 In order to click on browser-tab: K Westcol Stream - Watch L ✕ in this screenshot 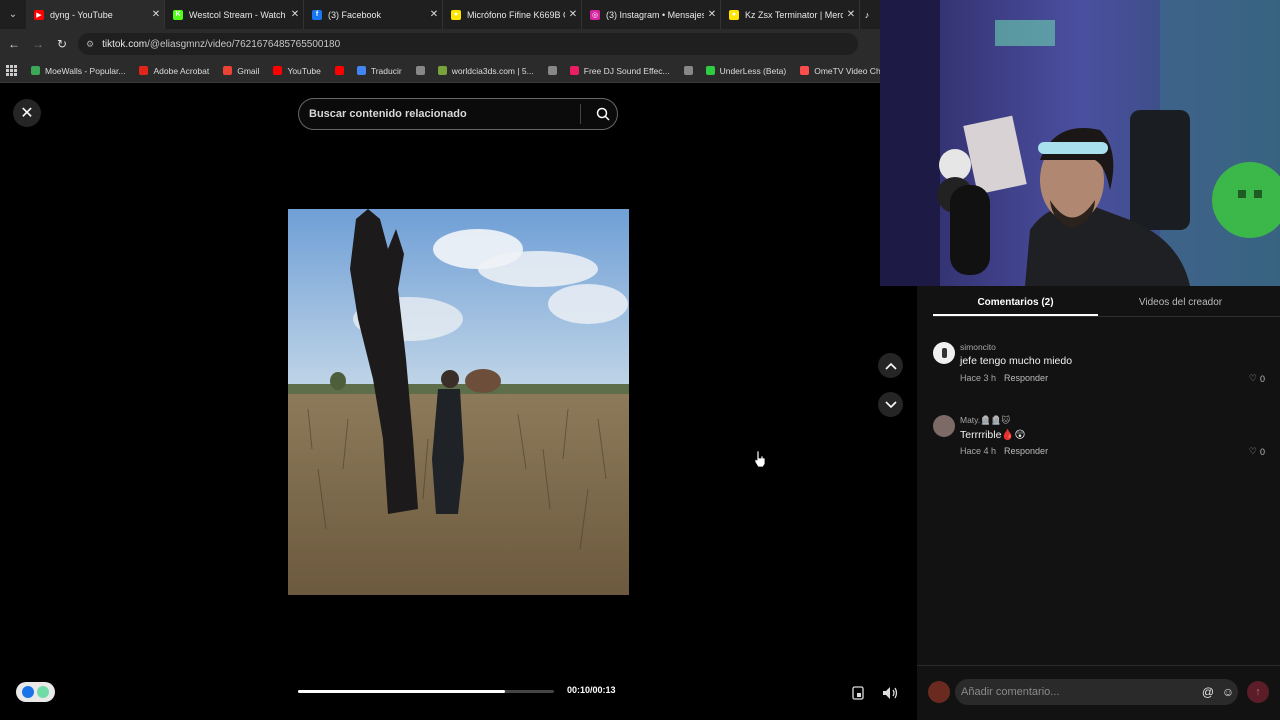, I will do `click(234, 14)`.